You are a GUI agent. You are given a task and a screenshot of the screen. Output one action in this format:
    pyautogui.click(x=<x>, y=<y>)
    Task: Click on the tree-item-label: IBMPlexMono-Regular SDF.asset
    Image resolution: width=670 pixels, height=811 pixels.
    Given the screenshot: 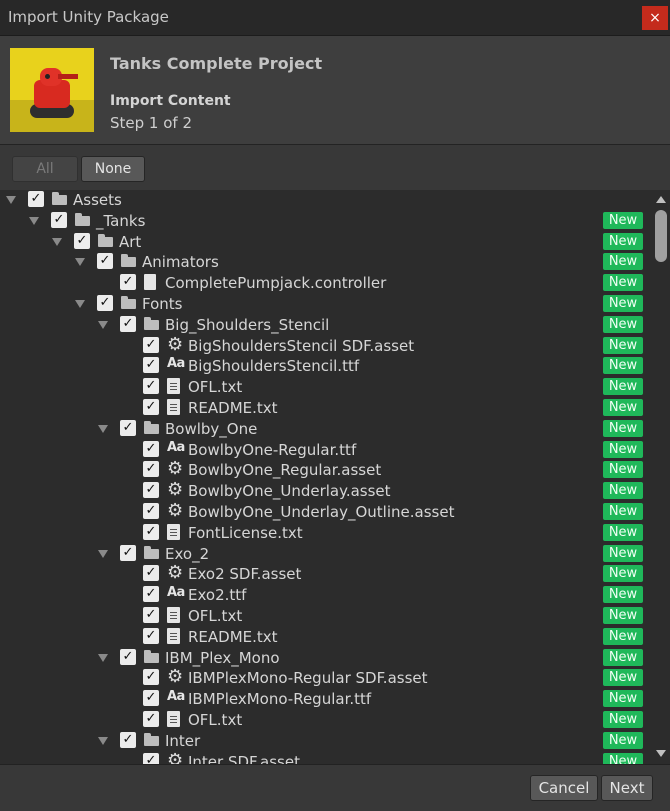 What is the action you would take?
    pyautogui.click(x=308, y=678)
    